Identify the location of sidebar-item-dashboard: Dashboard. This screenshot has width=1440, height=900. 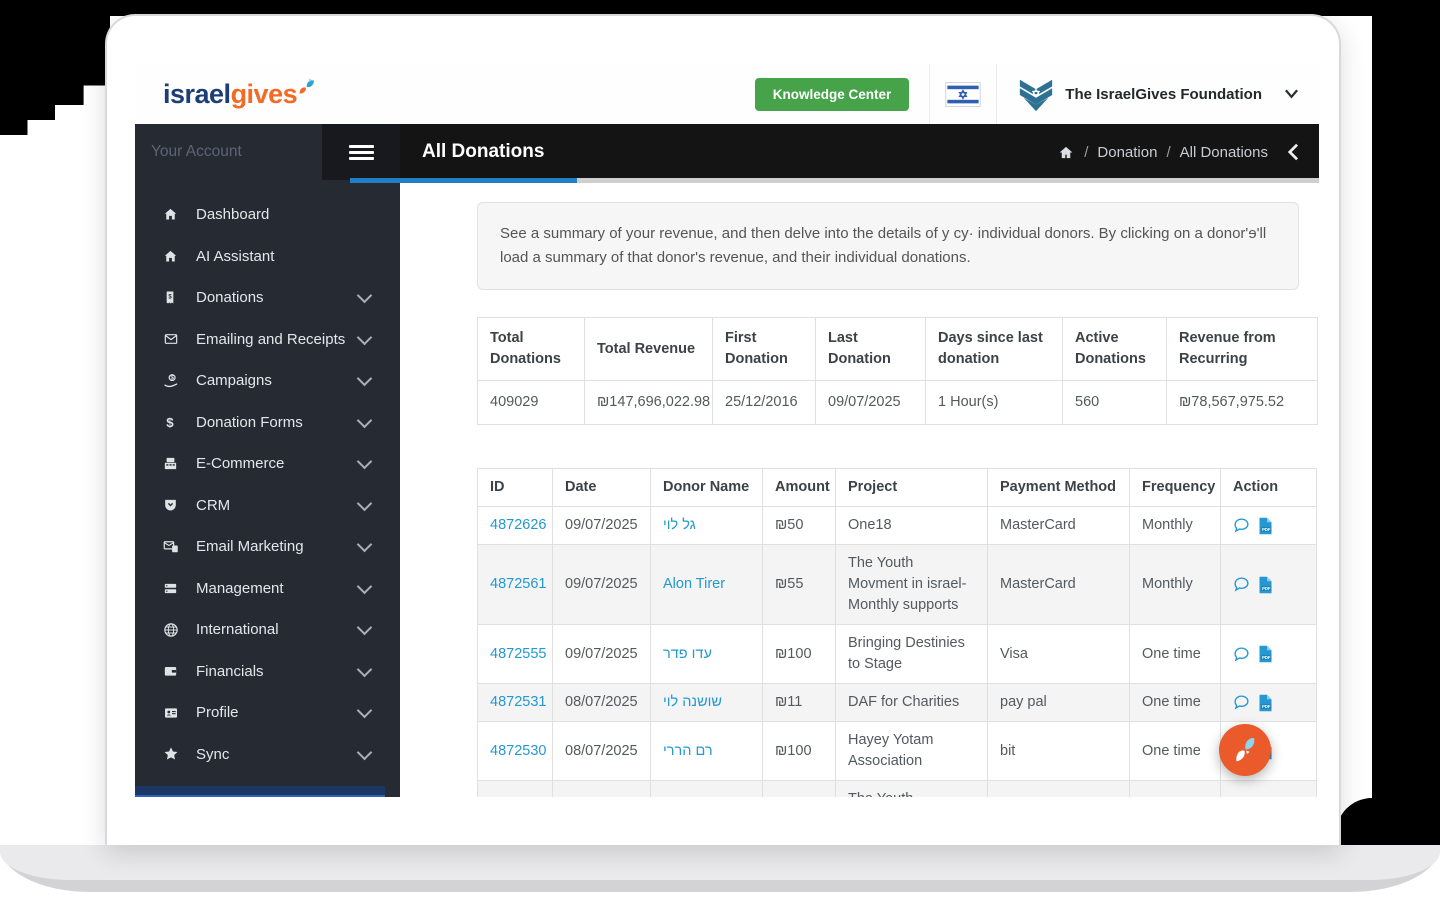
(267, 215).